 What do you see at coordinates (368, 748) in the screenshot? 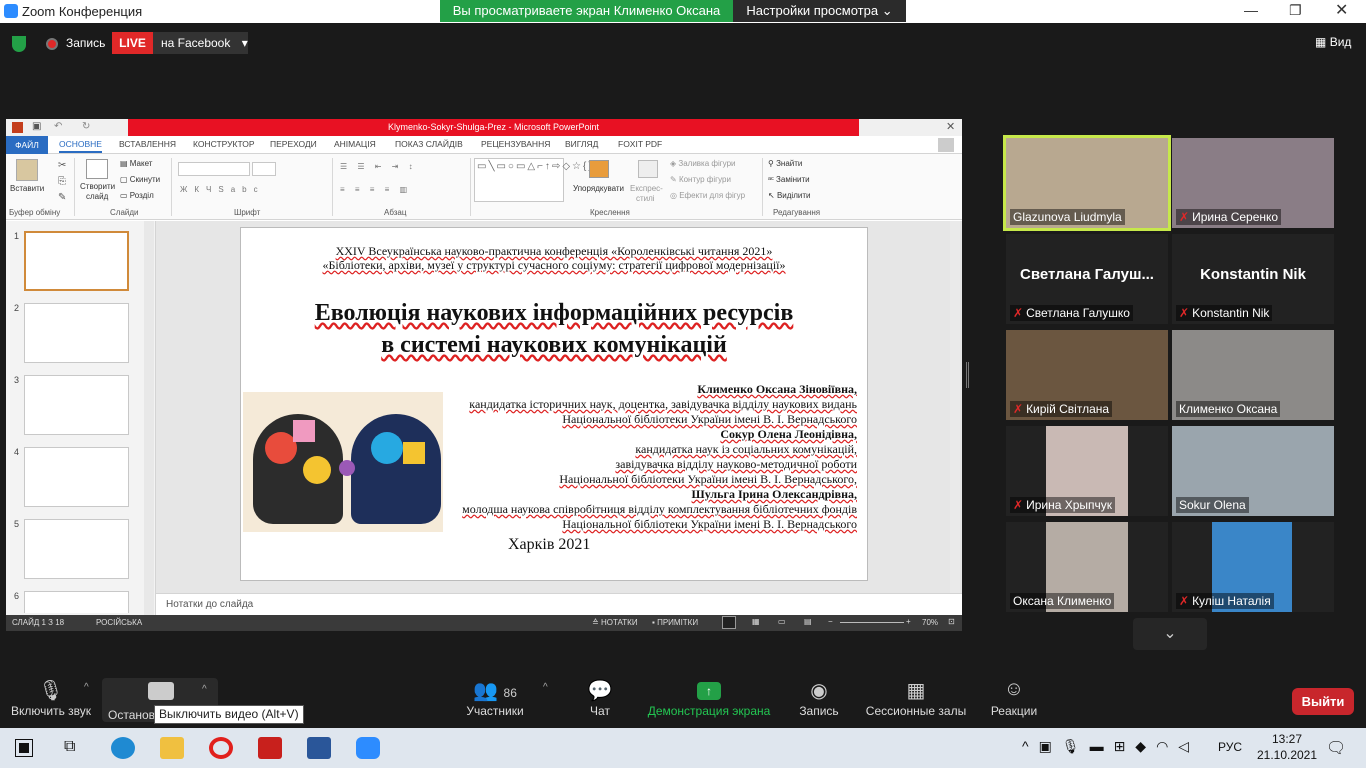
I see `zoom-taskbar-icon` at bounding box center [368, 748].